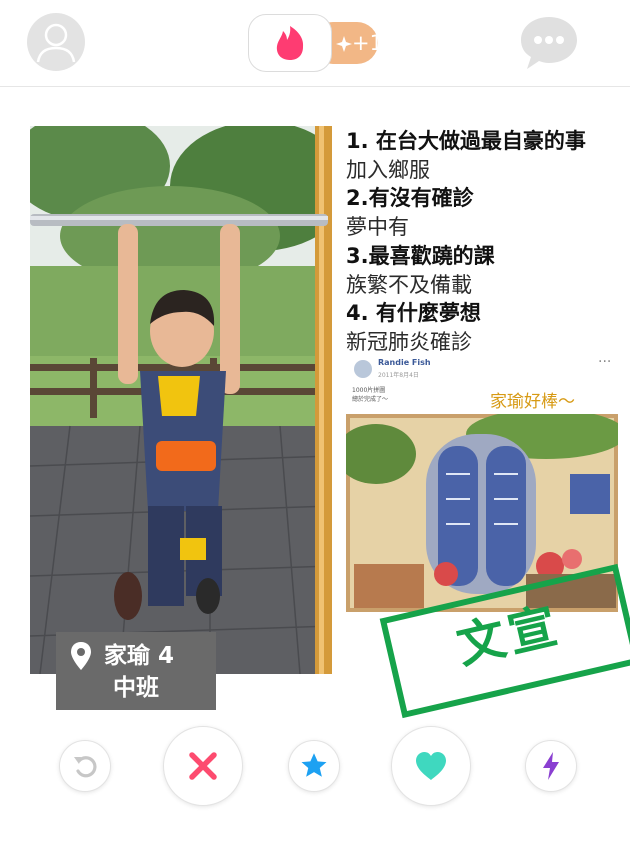 This screenshot has height=841, width=630. What do you see at coordinates (370, 395) in the screenshot?
I see `post-text: 1000片拼圖 總於完成了～` at bounding box center [370, 395].